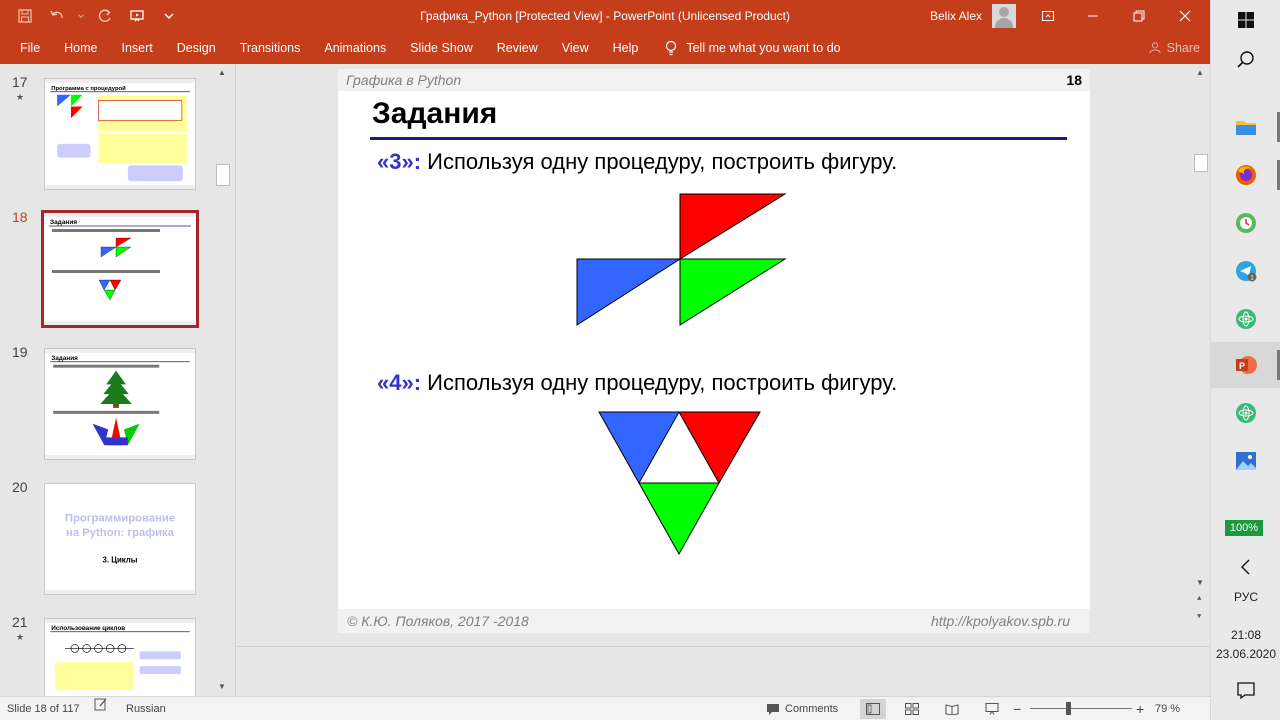 This screenshot has height=720, width=1280. What do you see at coordinates (1201, 349) in the screenshot?
I see `editor-scrollbar: ▲ ▼ ⯅ ⯆` at bounding box center [1201, 349].